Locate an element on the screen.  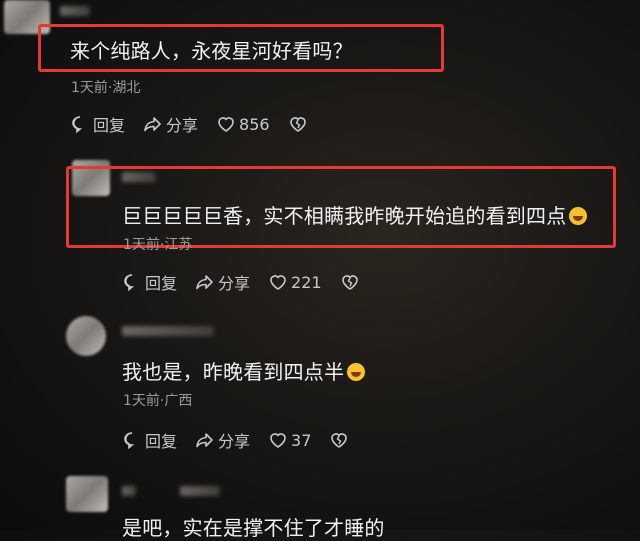
like-button: 37 is located at coordinates (289, 440).